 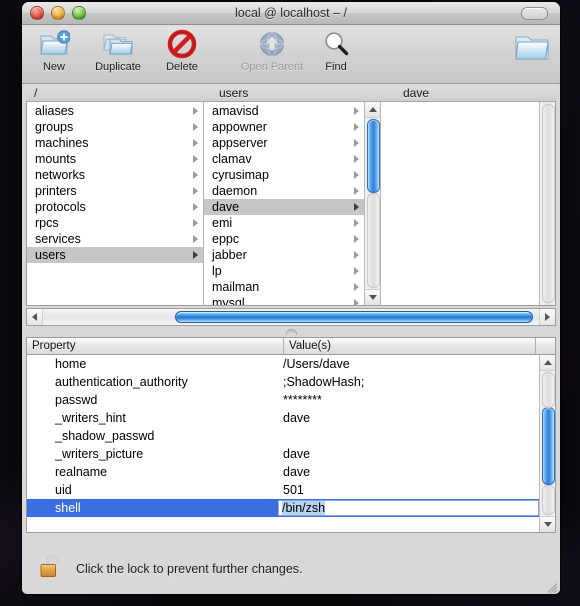 I want to click on column-dave-list, so click(x=460, y=203).